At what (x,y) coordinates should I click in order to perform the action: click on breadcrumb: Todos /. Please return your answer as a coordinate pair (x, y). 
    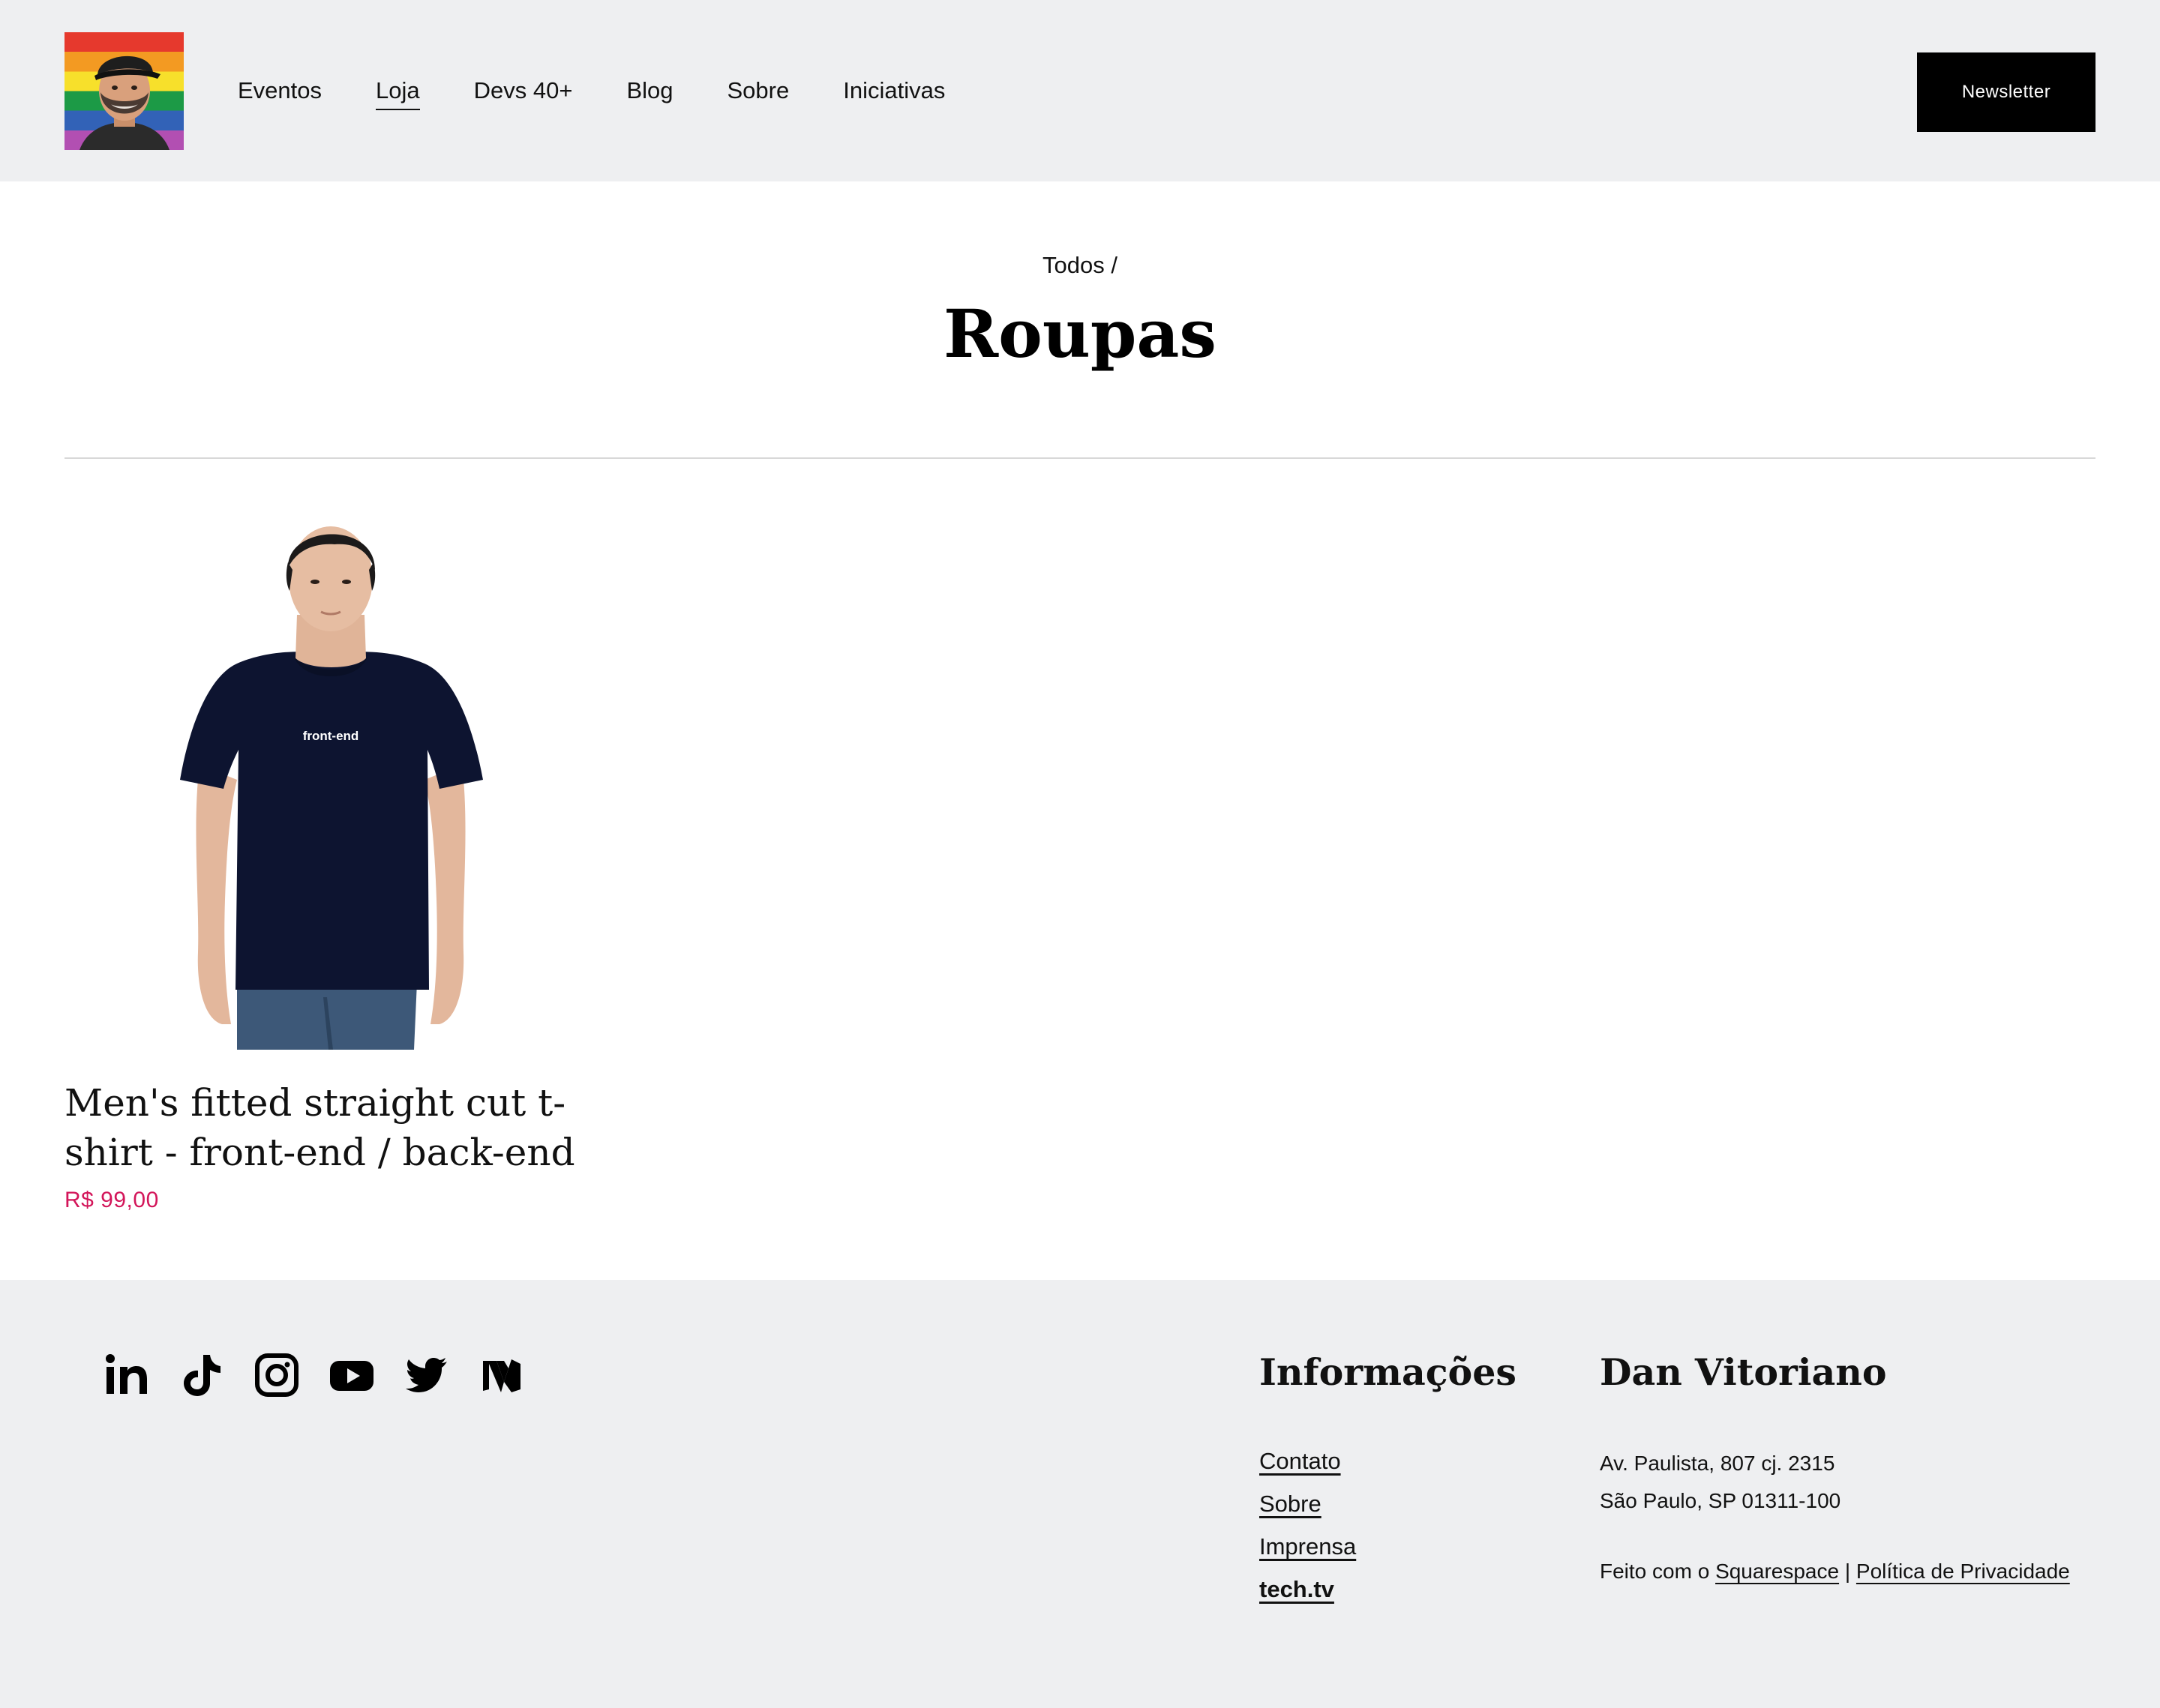
    Looking at the image, I should click on (1080, 265).